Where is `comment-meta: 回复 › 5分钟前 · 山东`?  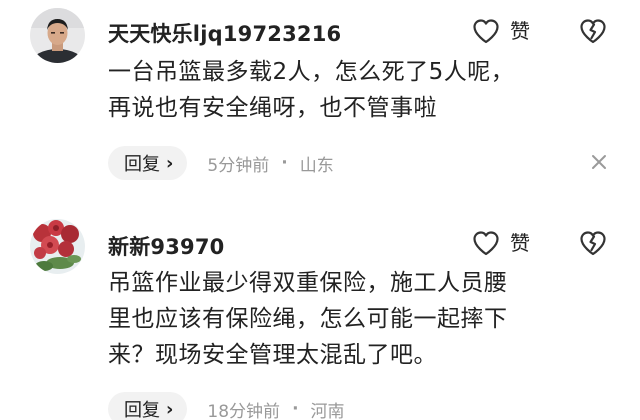 comment-meta: 回复 › 5分钟前 · 山东 is located at coordinates (221, 163).